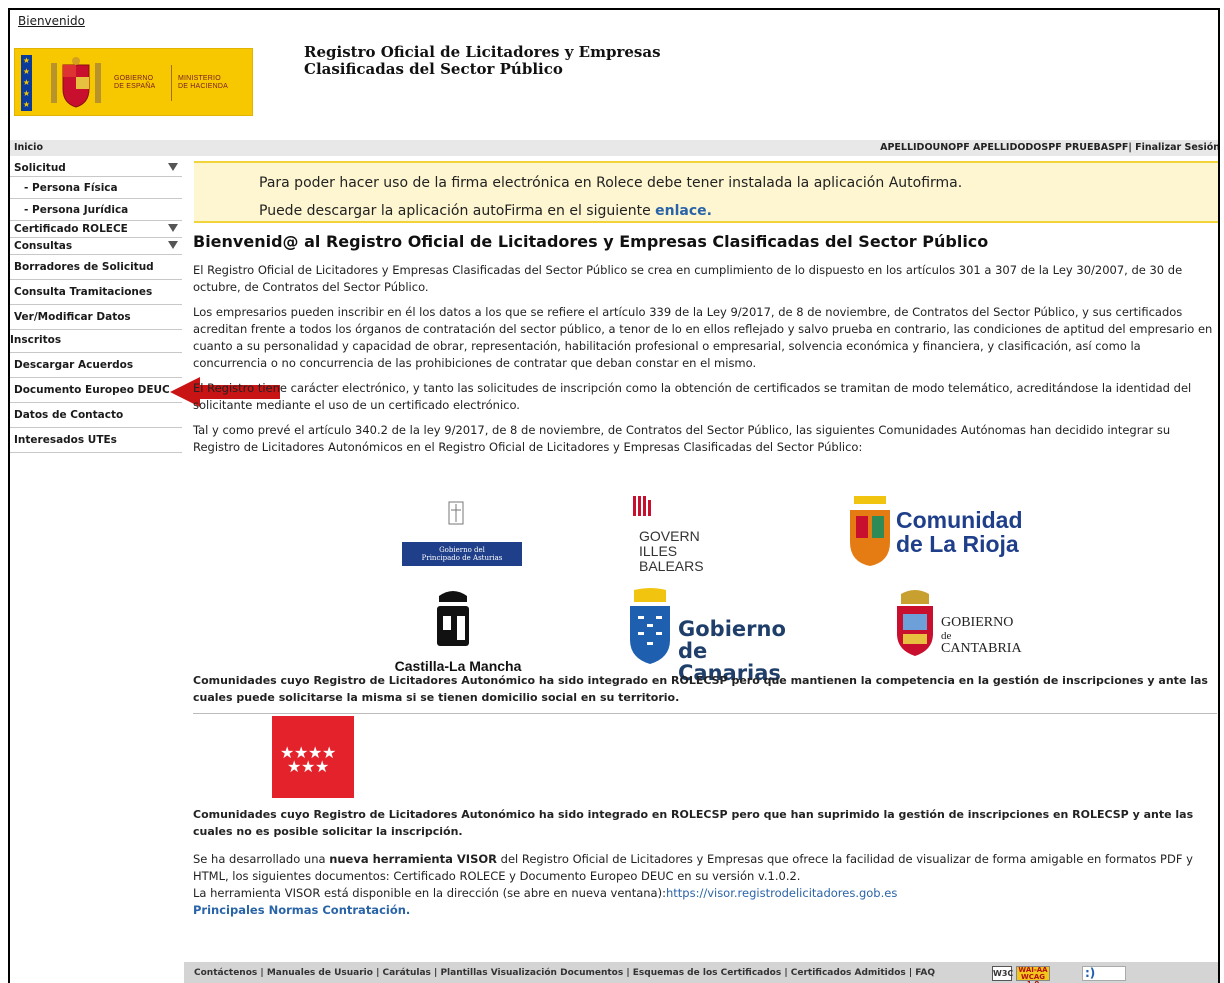 This screenshot has height=983, width=1224. What do you see at coordinates (74, 365) in the screenshot?
I see `sidebar-item-label: Descargar Acuerdos` at bounding box center [74, 365].